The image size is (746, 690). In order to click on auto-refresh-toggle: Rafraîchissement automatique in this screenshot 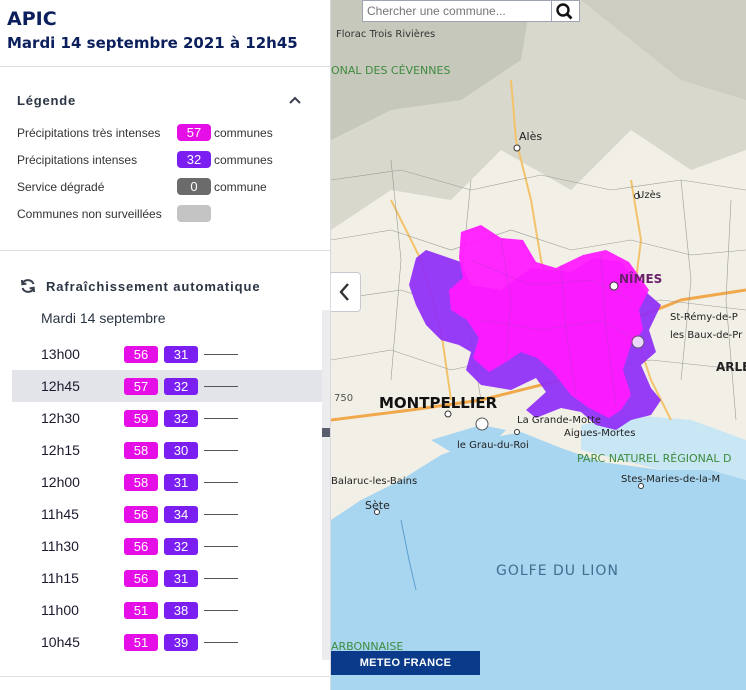, I will do `click(153, 286)`.